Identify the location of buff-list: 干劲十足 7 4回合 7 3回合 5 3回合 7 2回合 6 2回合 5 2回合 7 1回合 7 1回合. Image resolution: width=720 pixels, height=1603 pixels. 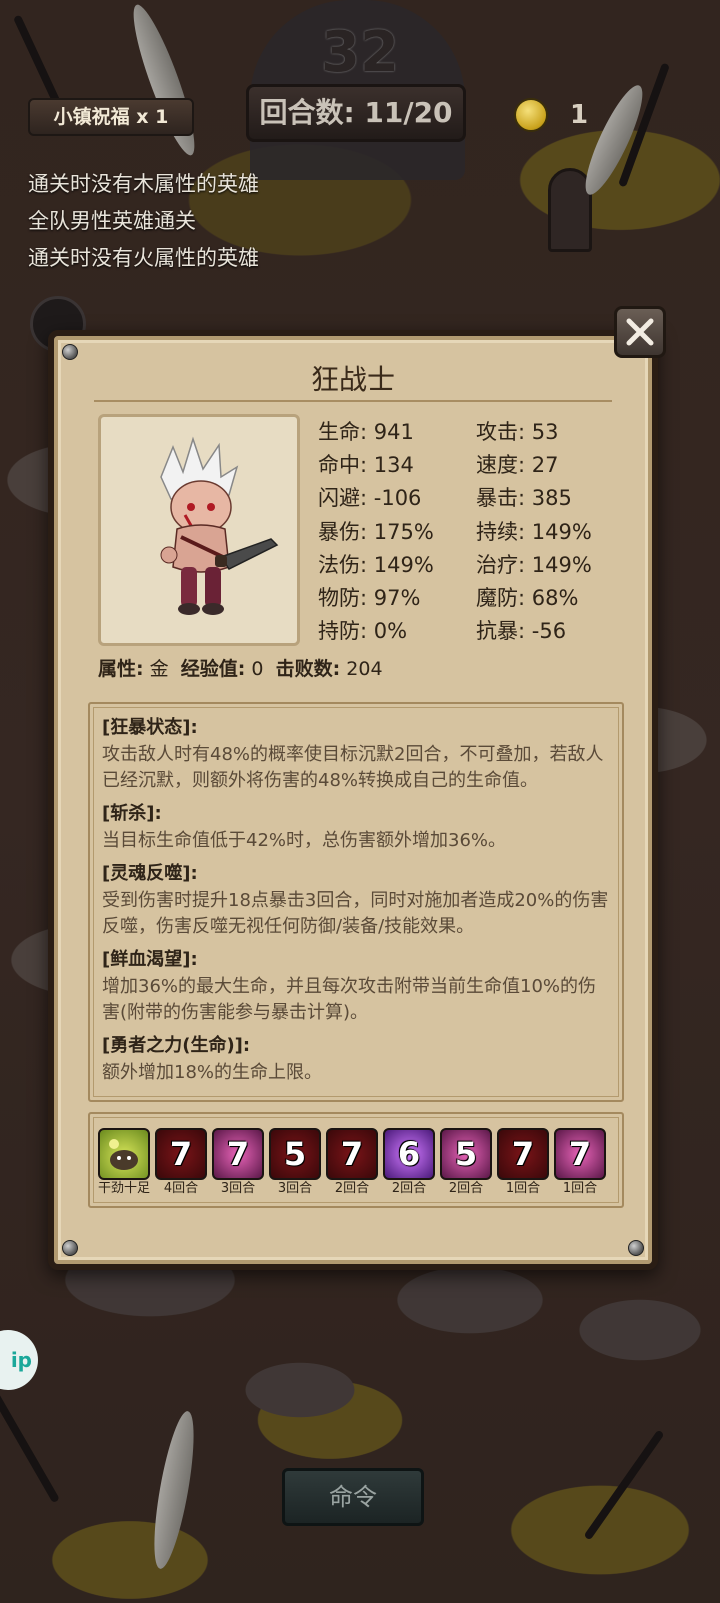
(352, 1163).